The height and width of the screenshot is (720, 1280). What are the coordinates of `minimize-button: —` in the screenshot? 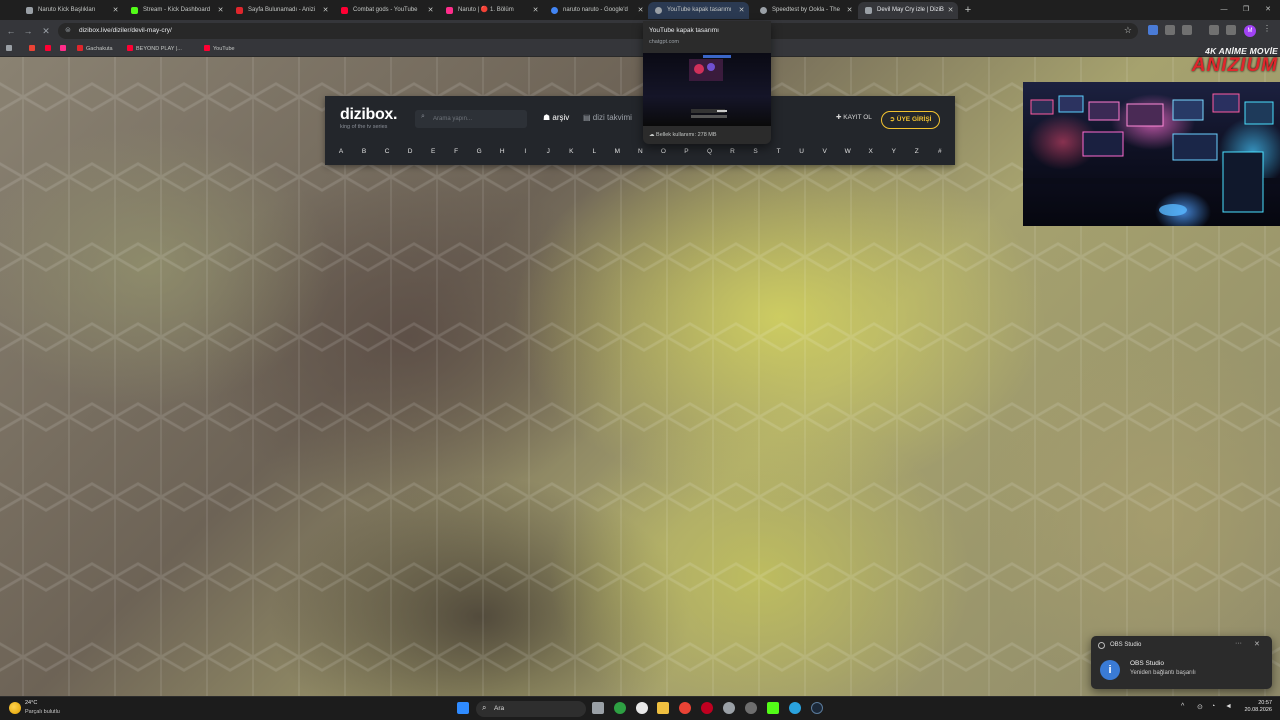 It's located at (1224, 10).